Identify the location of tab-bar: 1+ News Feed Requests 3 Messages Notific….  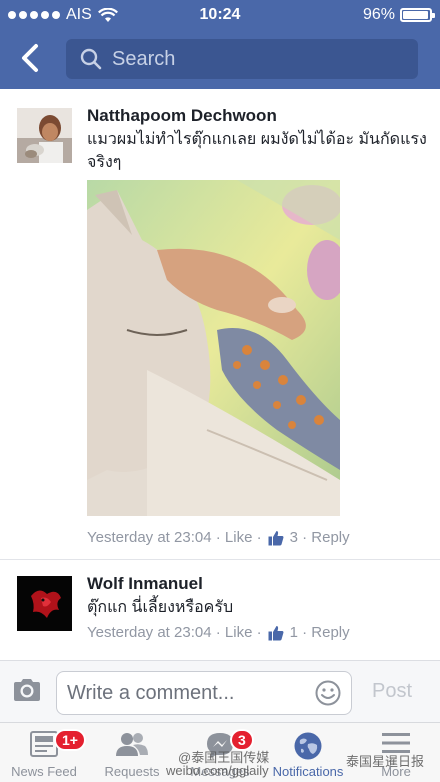
(220, 752).